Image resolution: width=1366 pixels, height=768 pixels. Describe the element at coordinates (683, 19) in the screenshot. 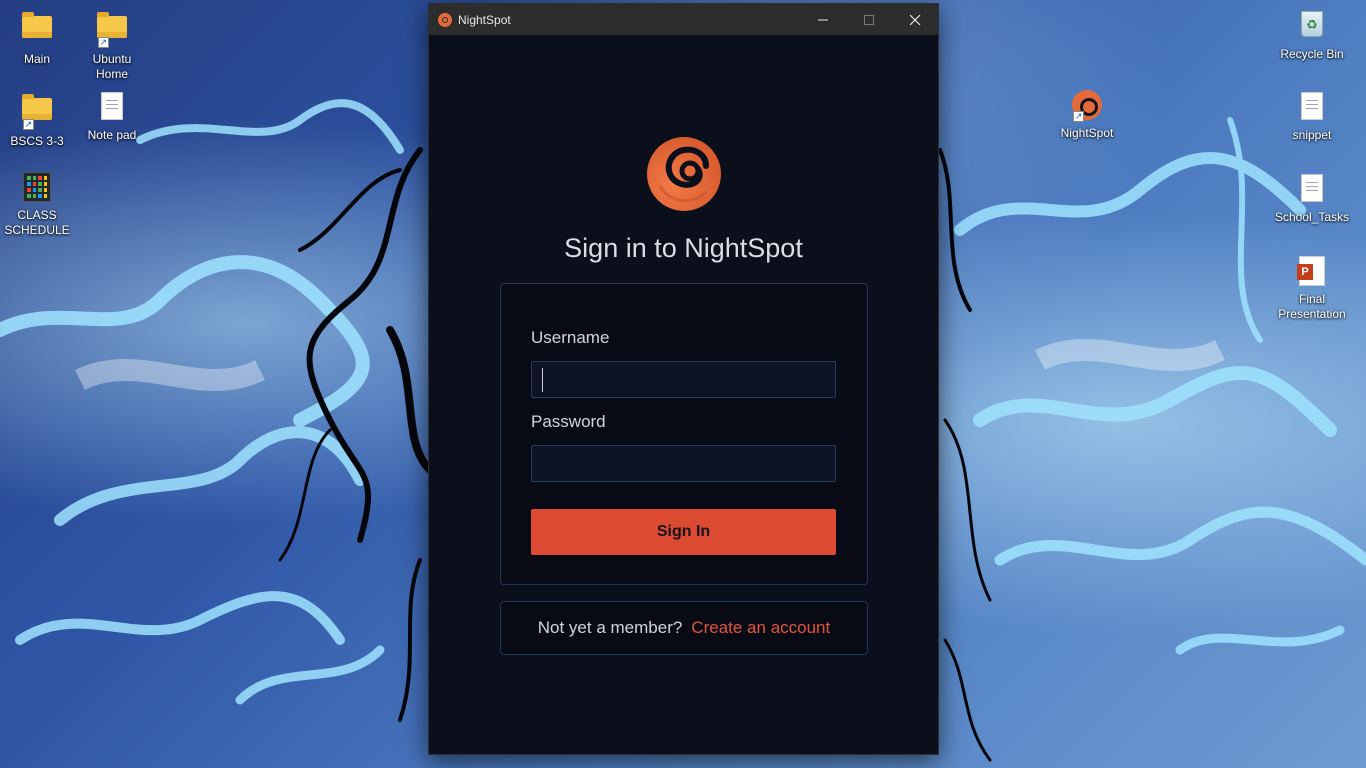

I see `window-titlebar: NightSpot` at that location.